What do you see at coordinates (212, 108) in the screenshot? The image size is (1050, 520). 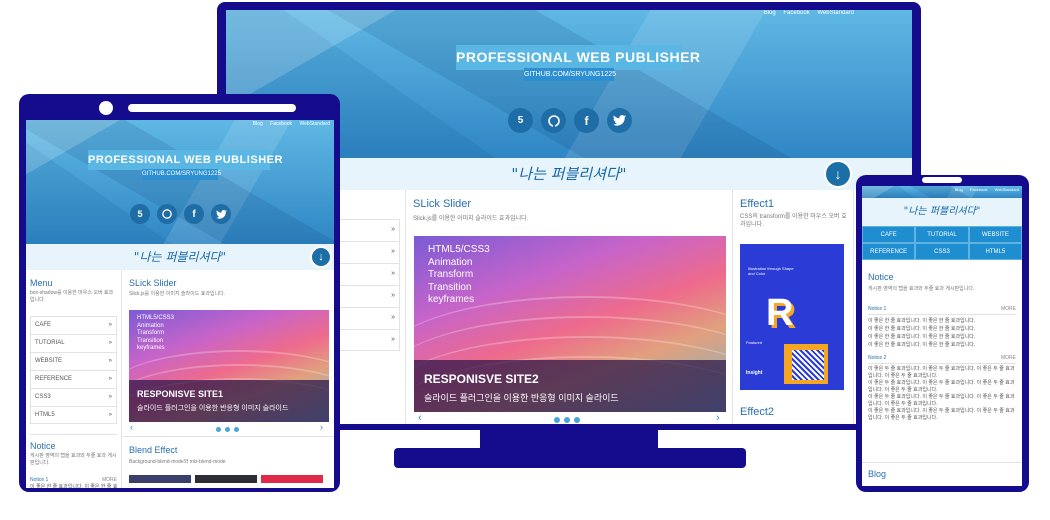 I see `tablet-speaker` at bounding box center [212, 108].